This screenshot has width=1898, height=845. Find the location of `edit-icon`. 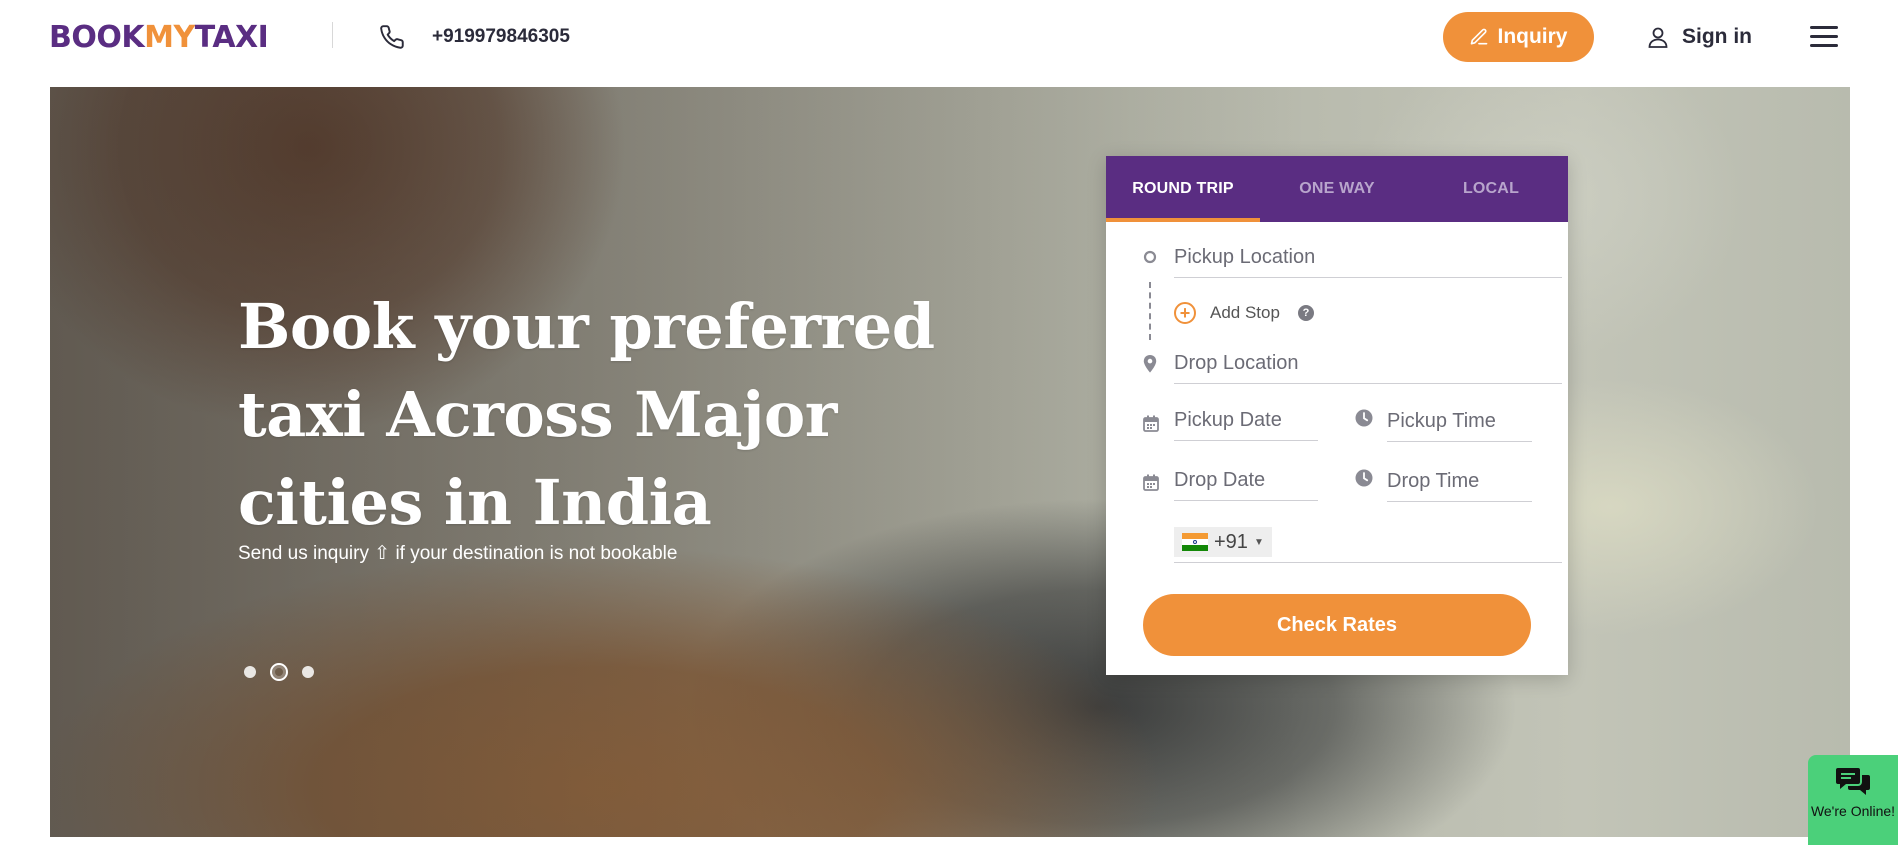

edit-icon is located at coordinates (1479, 36).